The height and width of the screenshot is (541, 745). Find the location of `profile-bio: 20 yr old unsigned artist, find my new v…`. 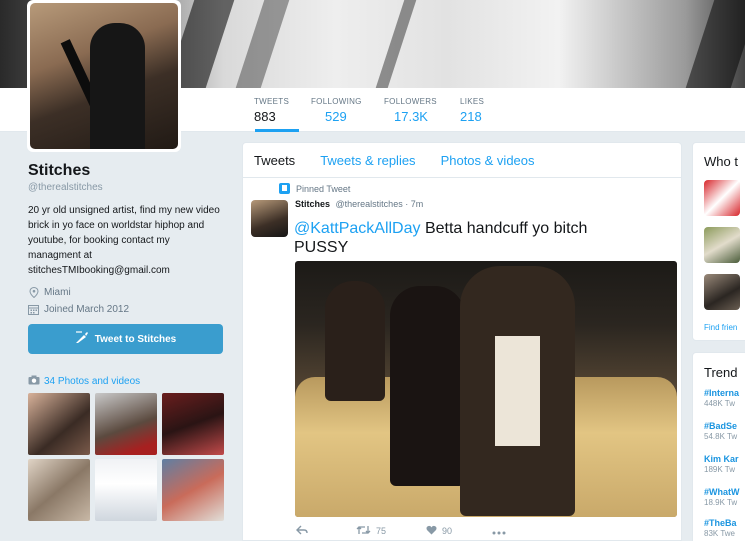

profile-bio: 20 yr old unsigned artist, find my new v… is located at coordinates (124, 240).